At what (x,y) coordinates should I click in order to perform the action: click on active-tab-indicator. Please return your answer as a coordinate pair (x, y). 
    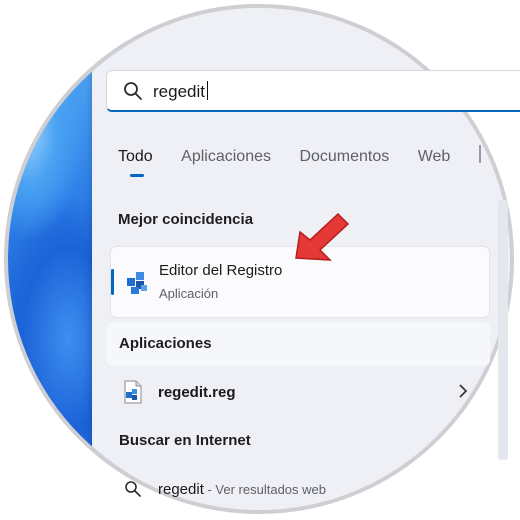
    Looking at the image, I should click on (137, 175).